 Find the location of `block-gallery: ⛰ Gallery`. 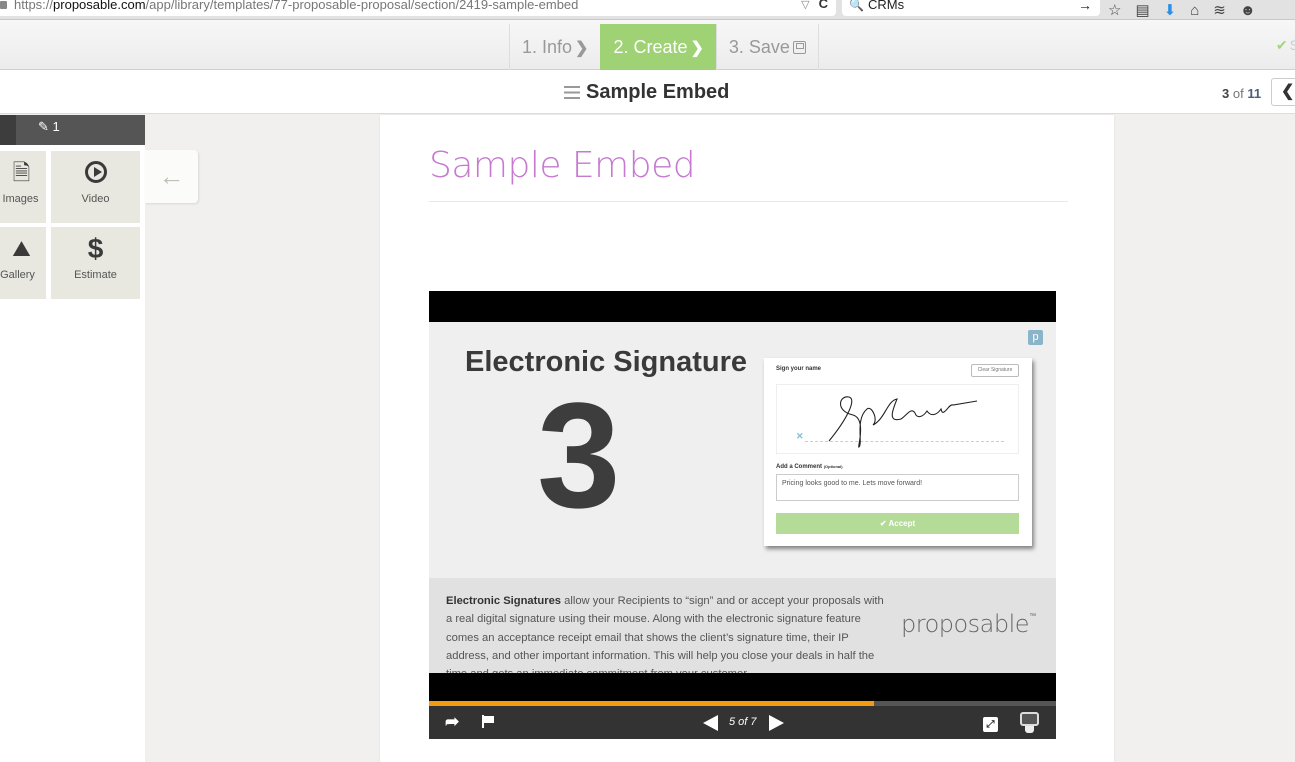

block-gallery: ⛰ Gallery is located at coordinates (23, 263).